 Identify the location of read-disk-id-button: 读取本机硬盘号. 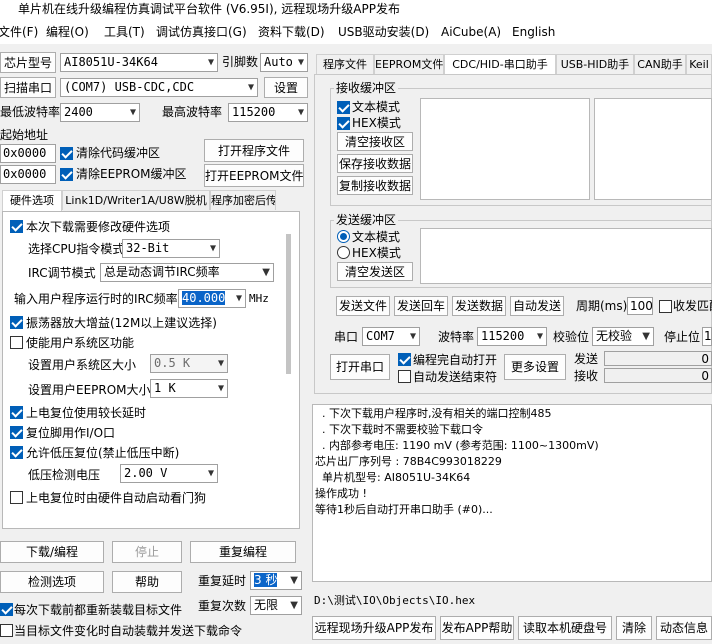
(565, 628).